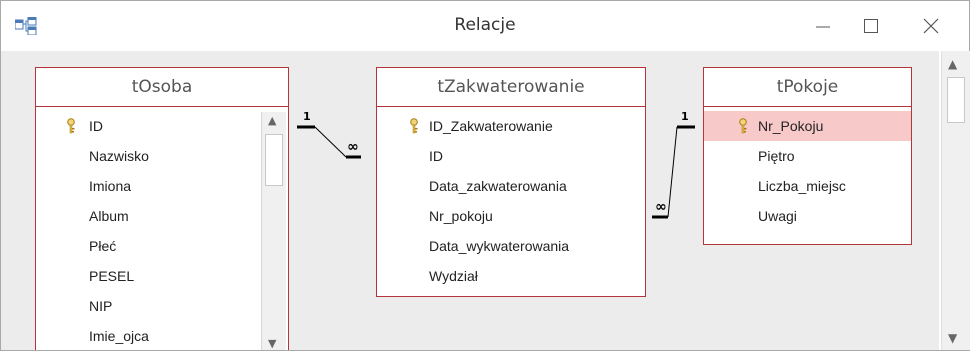  I want to click on minimize-button, so click(823, 26).